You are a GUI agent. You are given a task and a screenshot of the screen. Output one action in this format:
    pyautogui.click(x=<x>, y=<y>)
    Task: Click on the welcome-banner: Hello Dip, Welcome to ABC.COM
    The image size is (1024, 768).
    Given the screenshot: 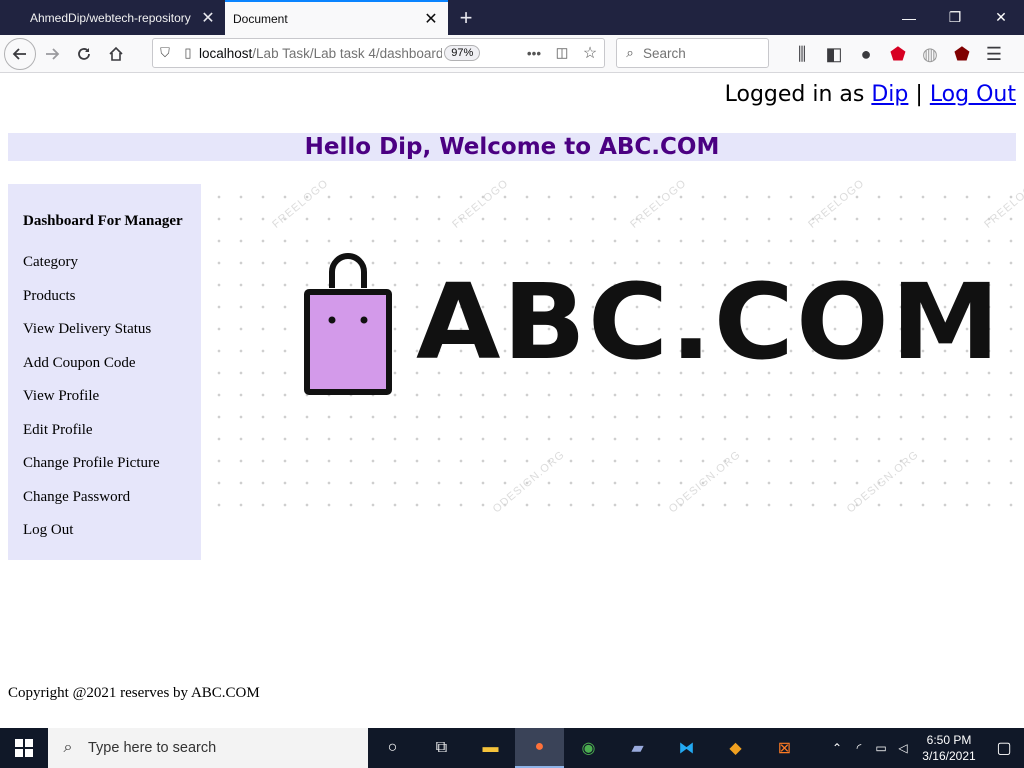 What is the action you would take?
    pyautogui.click(x=512, y=147)
    